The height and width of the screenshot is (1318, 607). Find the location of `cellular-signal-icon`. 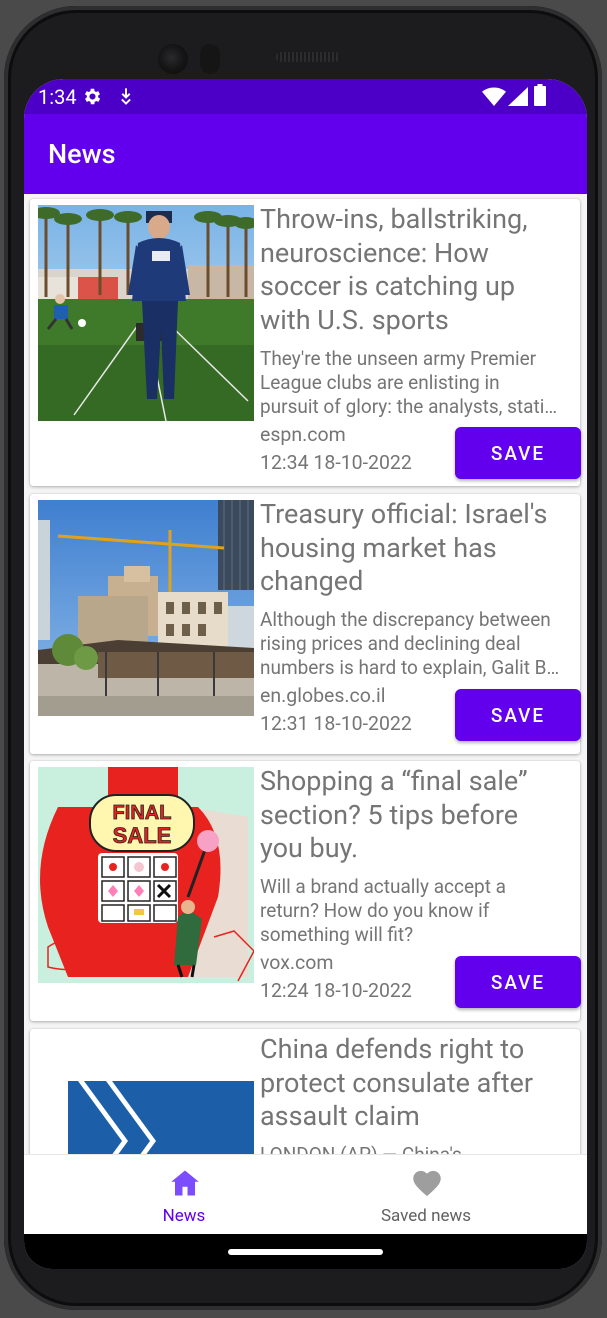

cellular-signal-icon is located at coordinates (518, 96).